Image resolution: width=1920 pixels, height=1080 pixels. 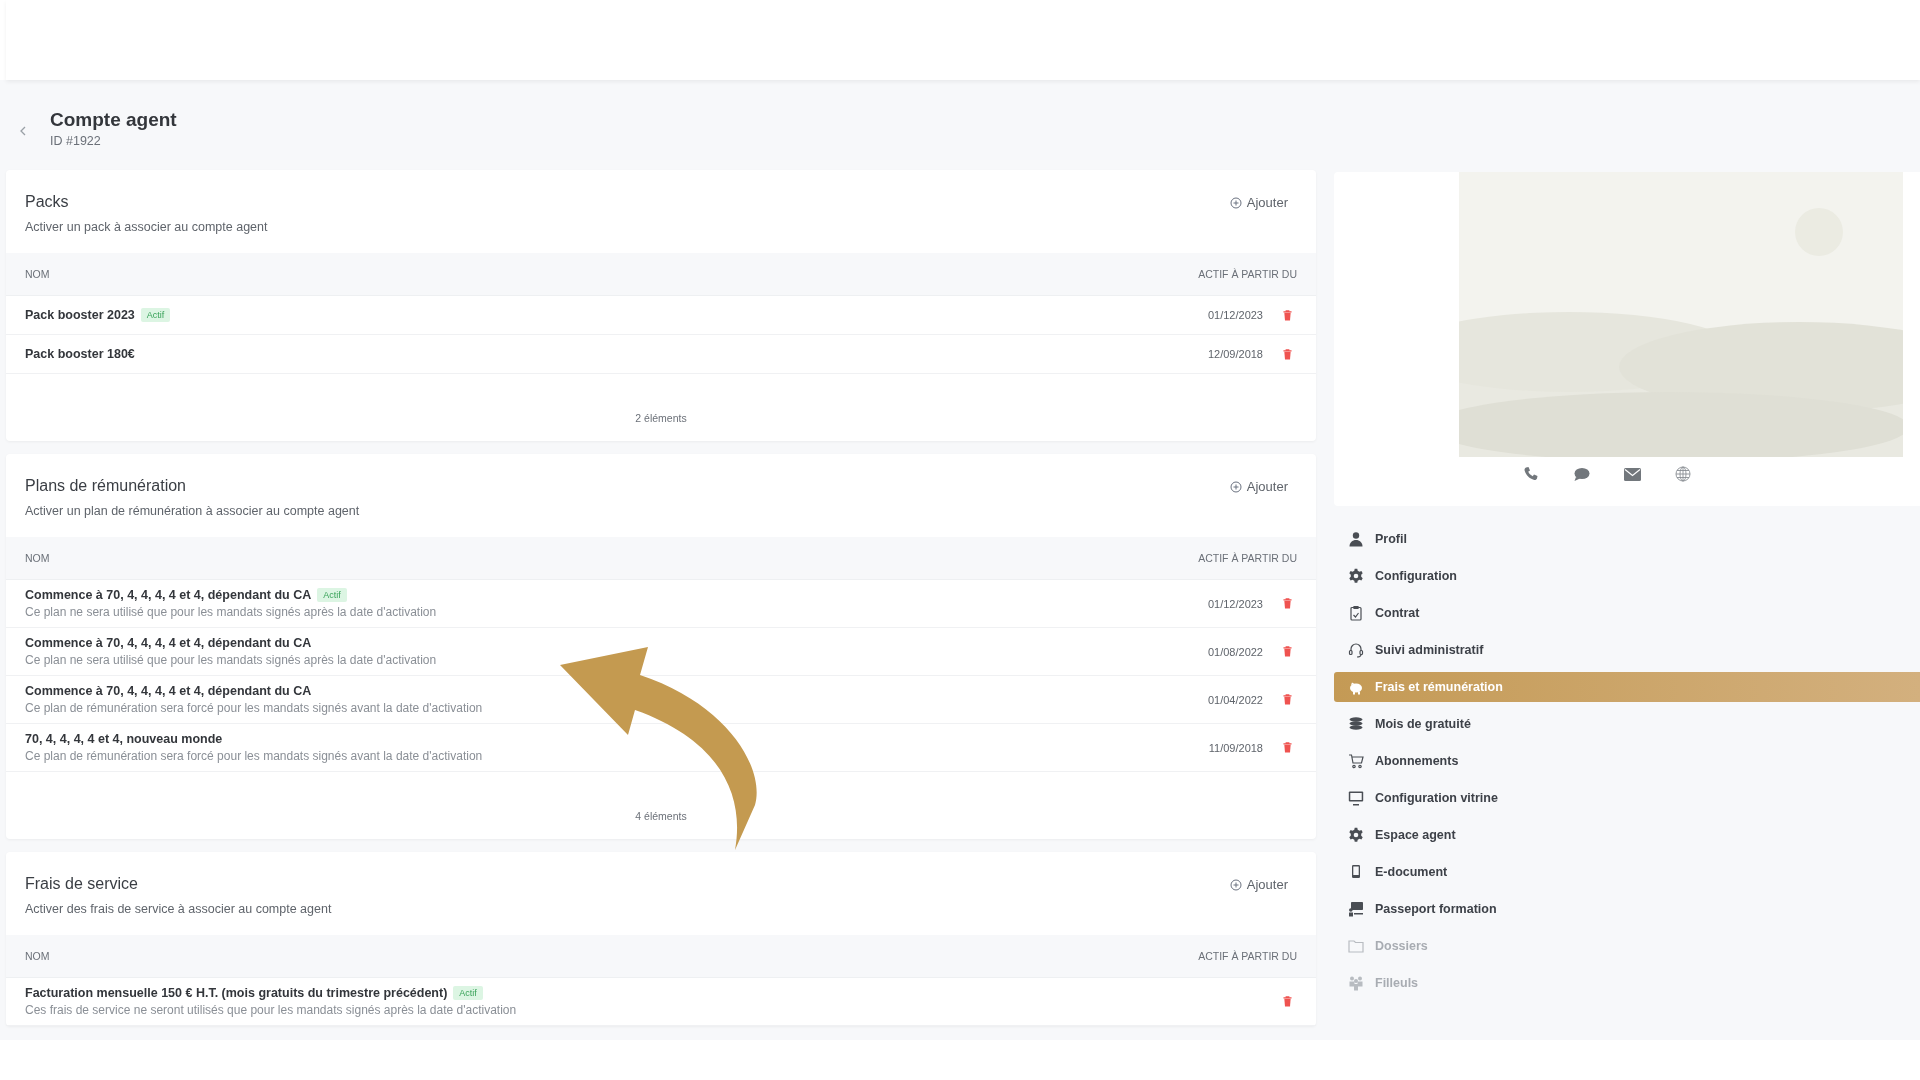 What do you see at coordinates (1356, 613) in the screenshot?
I see `clipboard-icon` at bounding box center [1356, 613].